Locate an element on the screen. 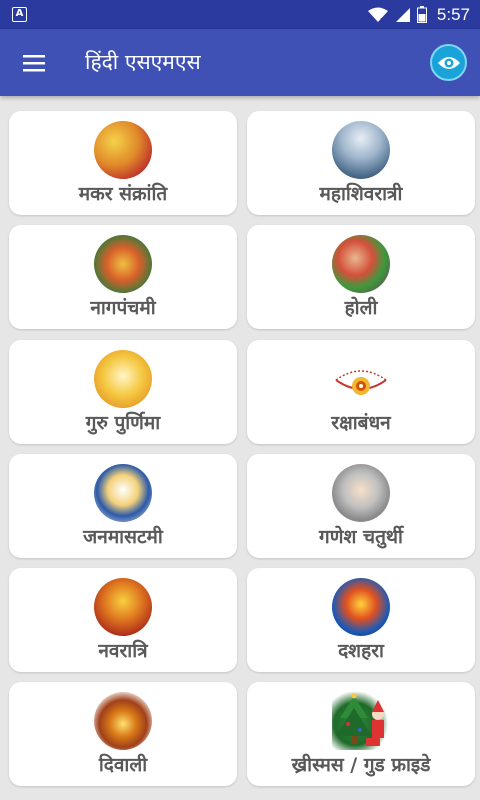  category-card-nagpanchami: नागपंचमी is located at coordinates (123, 277).